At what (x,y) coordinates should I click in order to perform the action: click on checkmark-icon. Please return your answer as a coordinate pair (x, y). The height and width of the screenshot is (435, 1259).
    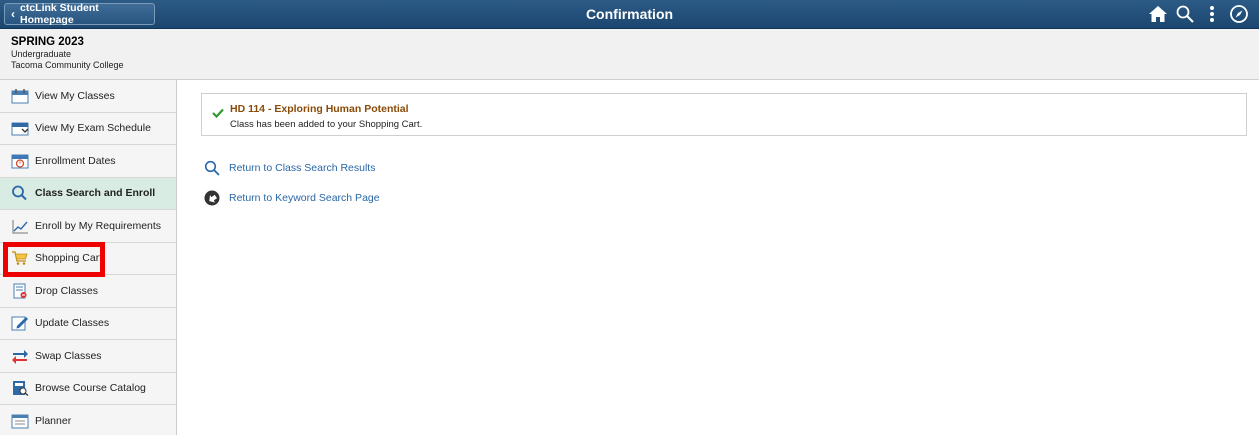
    Looking at the image, I should click on (218, 112).